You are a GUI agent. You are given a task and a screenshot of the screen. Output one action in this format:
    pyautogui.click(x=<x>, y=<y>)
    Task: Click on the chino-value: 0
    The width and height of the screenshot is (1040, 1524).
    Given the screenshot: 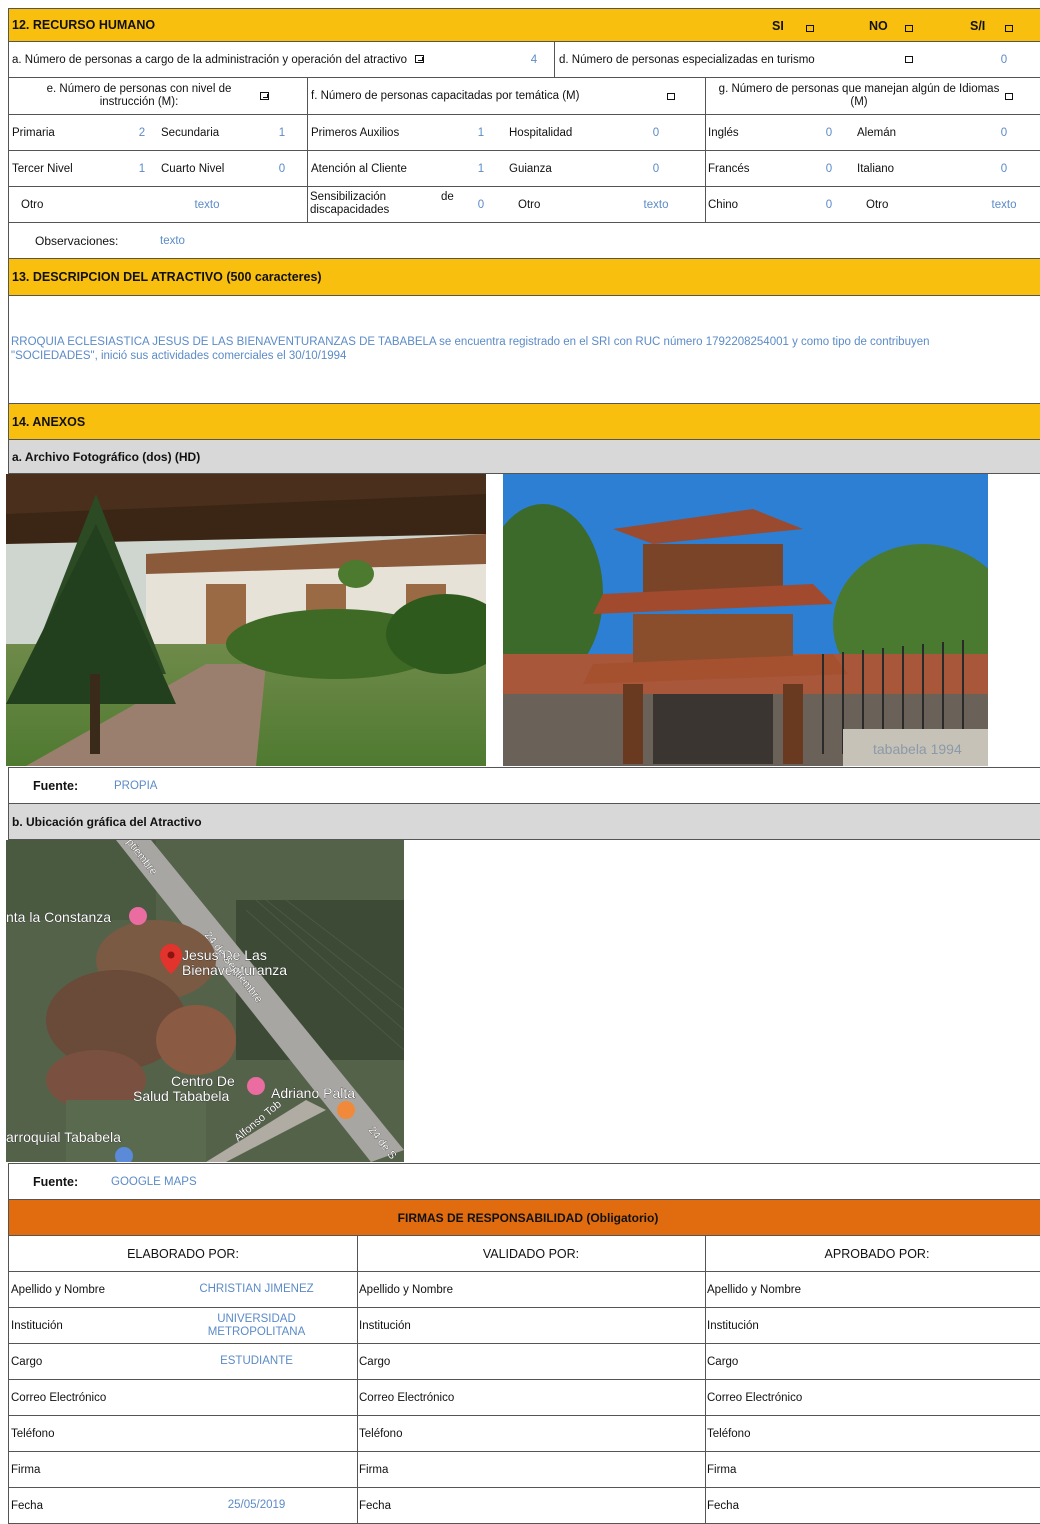 What is the action you would take?
    pyautogui.click(x=829, y=204)
    